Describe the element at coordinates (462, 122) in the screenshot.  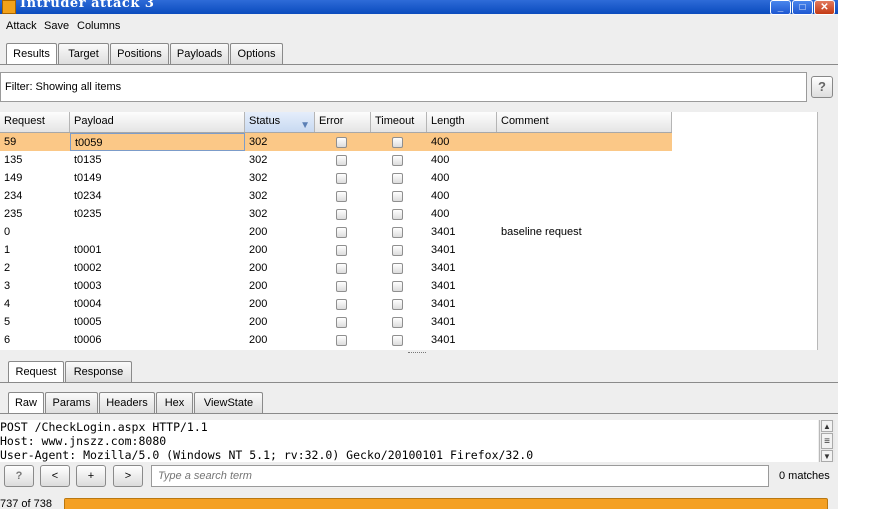
I see `column-length: Length` at that location.